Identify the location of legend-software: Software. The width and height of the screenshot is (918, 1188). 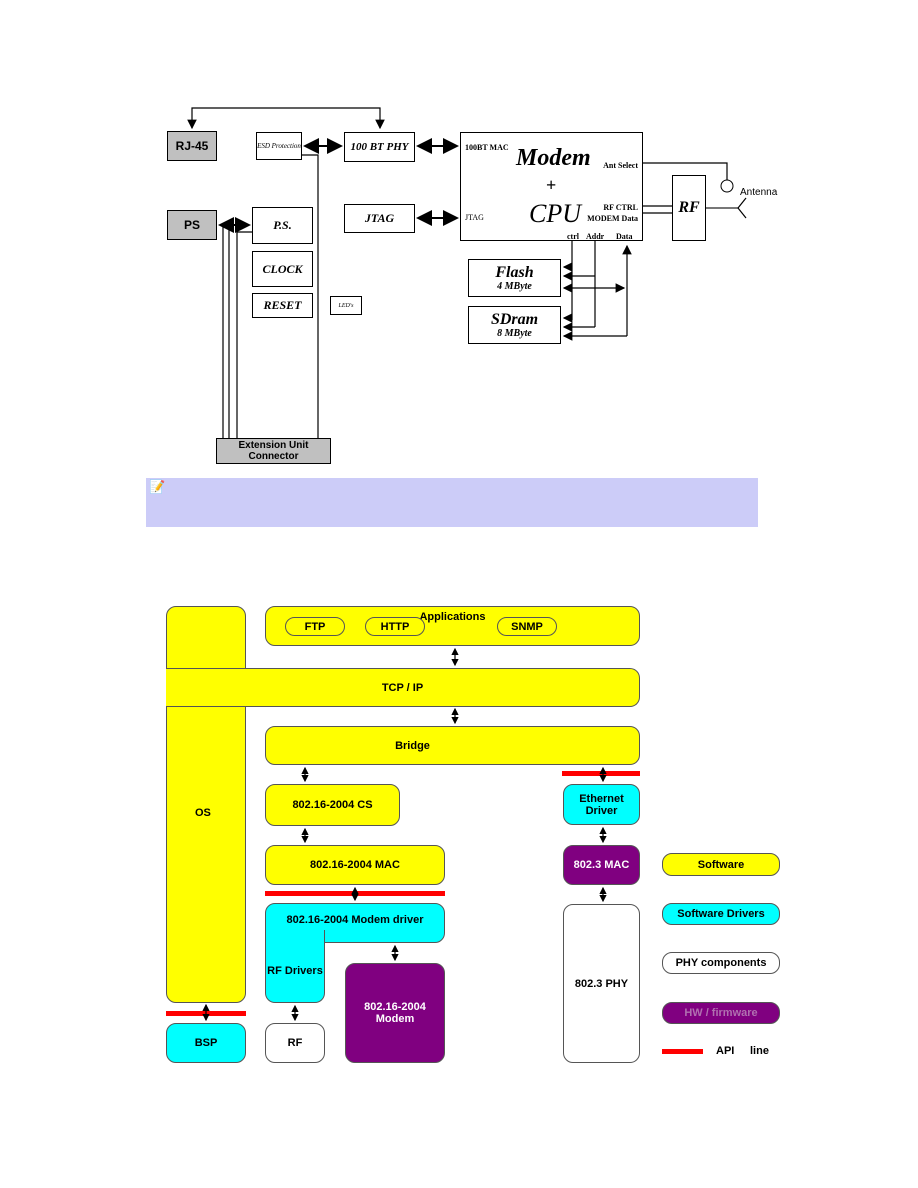
(721, 864).